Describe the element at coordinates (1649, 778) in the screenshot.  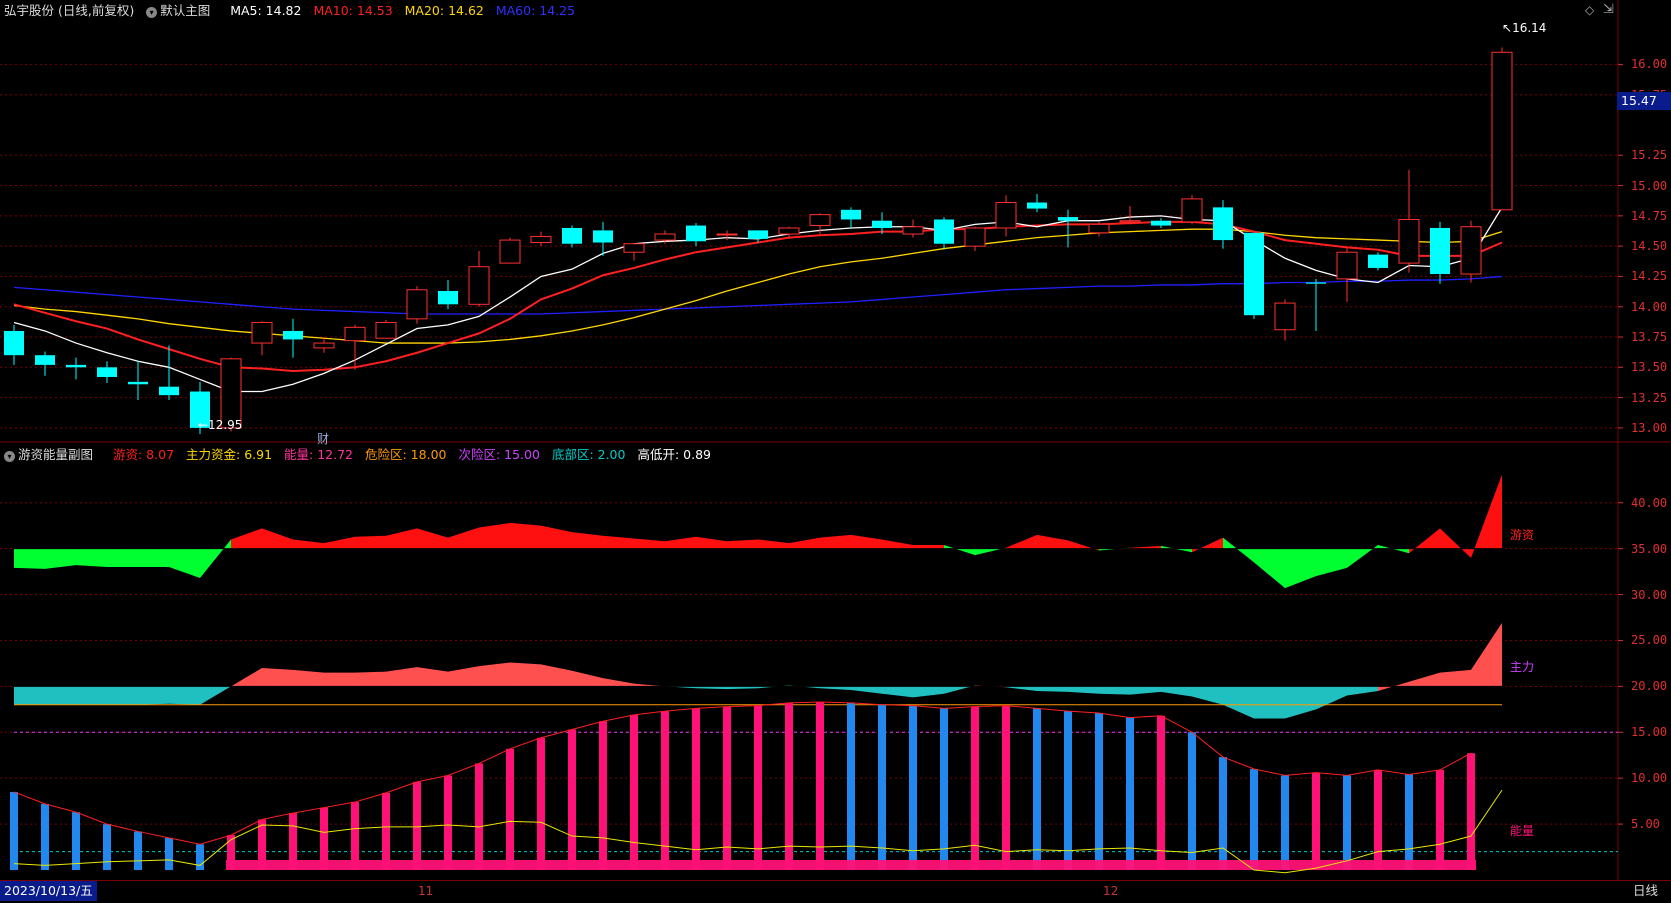
I see `sub-tick-label: 10.00` at that location.